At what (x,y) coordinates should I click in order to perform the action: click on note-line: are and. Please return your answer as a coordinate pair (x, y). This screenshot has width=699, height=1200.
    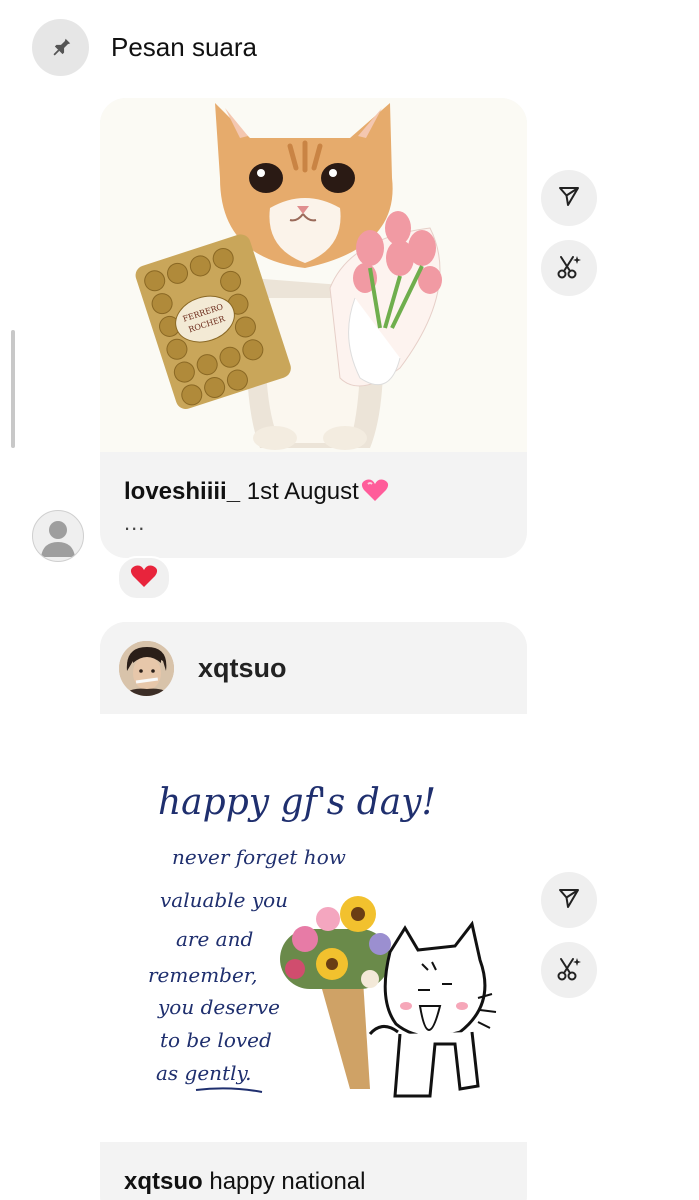
    Looking at the image, I should click on (214, 939).